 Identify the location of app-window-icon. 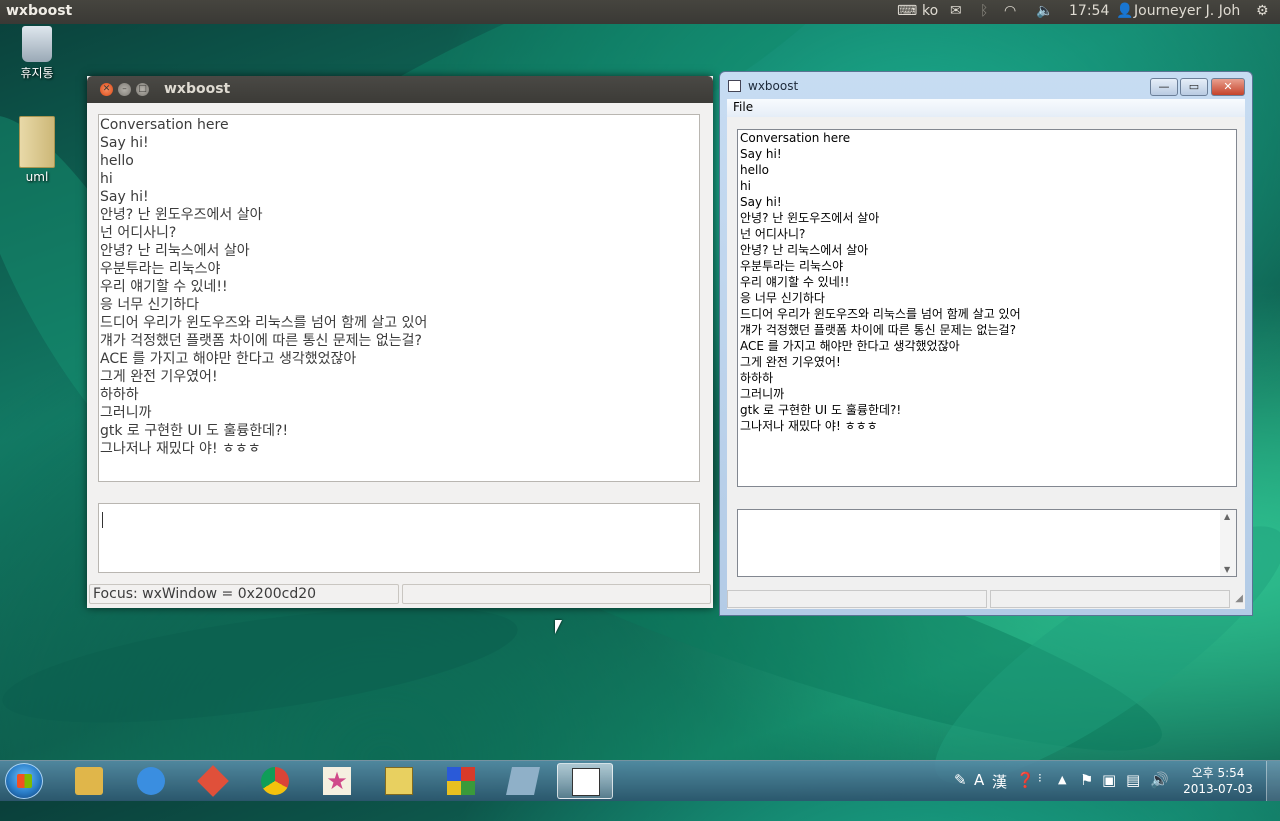
(734, 86).